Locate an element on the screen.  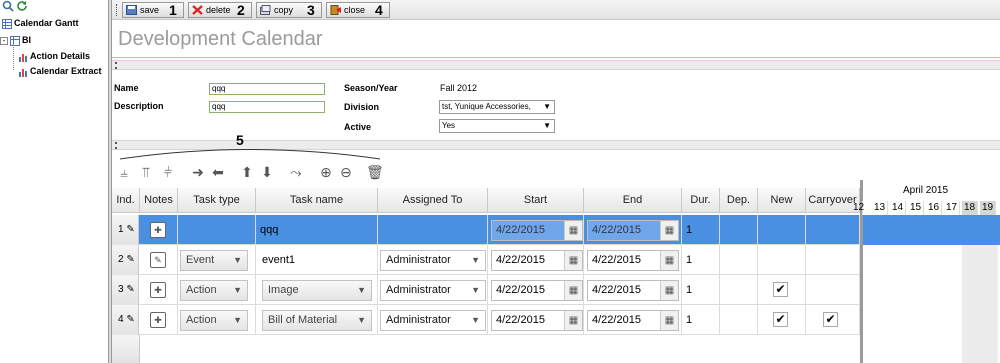
task-name-select: Bill of Material ▼ is located at coordinates (317, 320).